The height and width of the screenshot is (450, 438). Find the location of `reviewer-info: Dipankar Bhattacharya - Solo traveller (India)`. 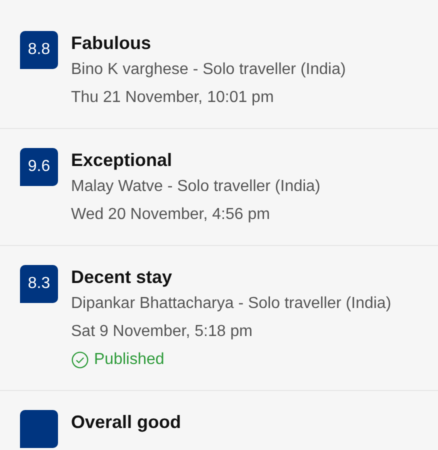

reviewer-info: Dipankar Bhattacharya - Solo traveller (India) is located at coordinates (231, 304).